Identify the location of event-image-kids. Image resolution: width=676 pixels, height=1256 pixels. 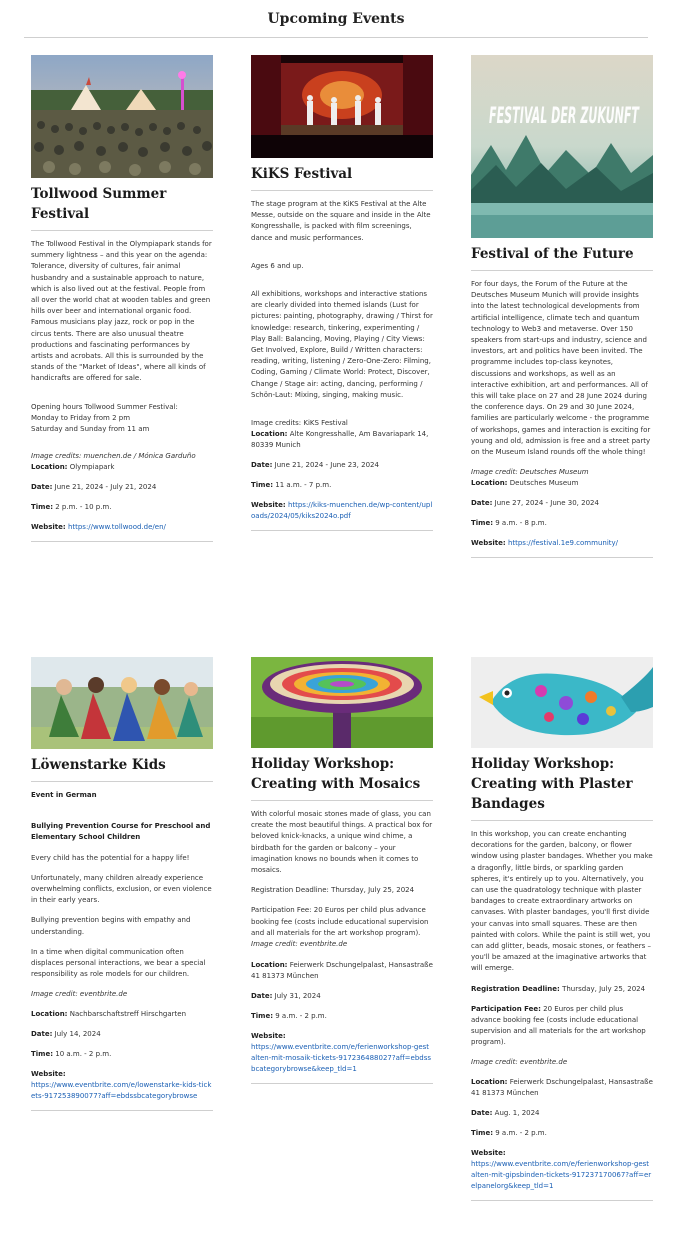
(122, 703).